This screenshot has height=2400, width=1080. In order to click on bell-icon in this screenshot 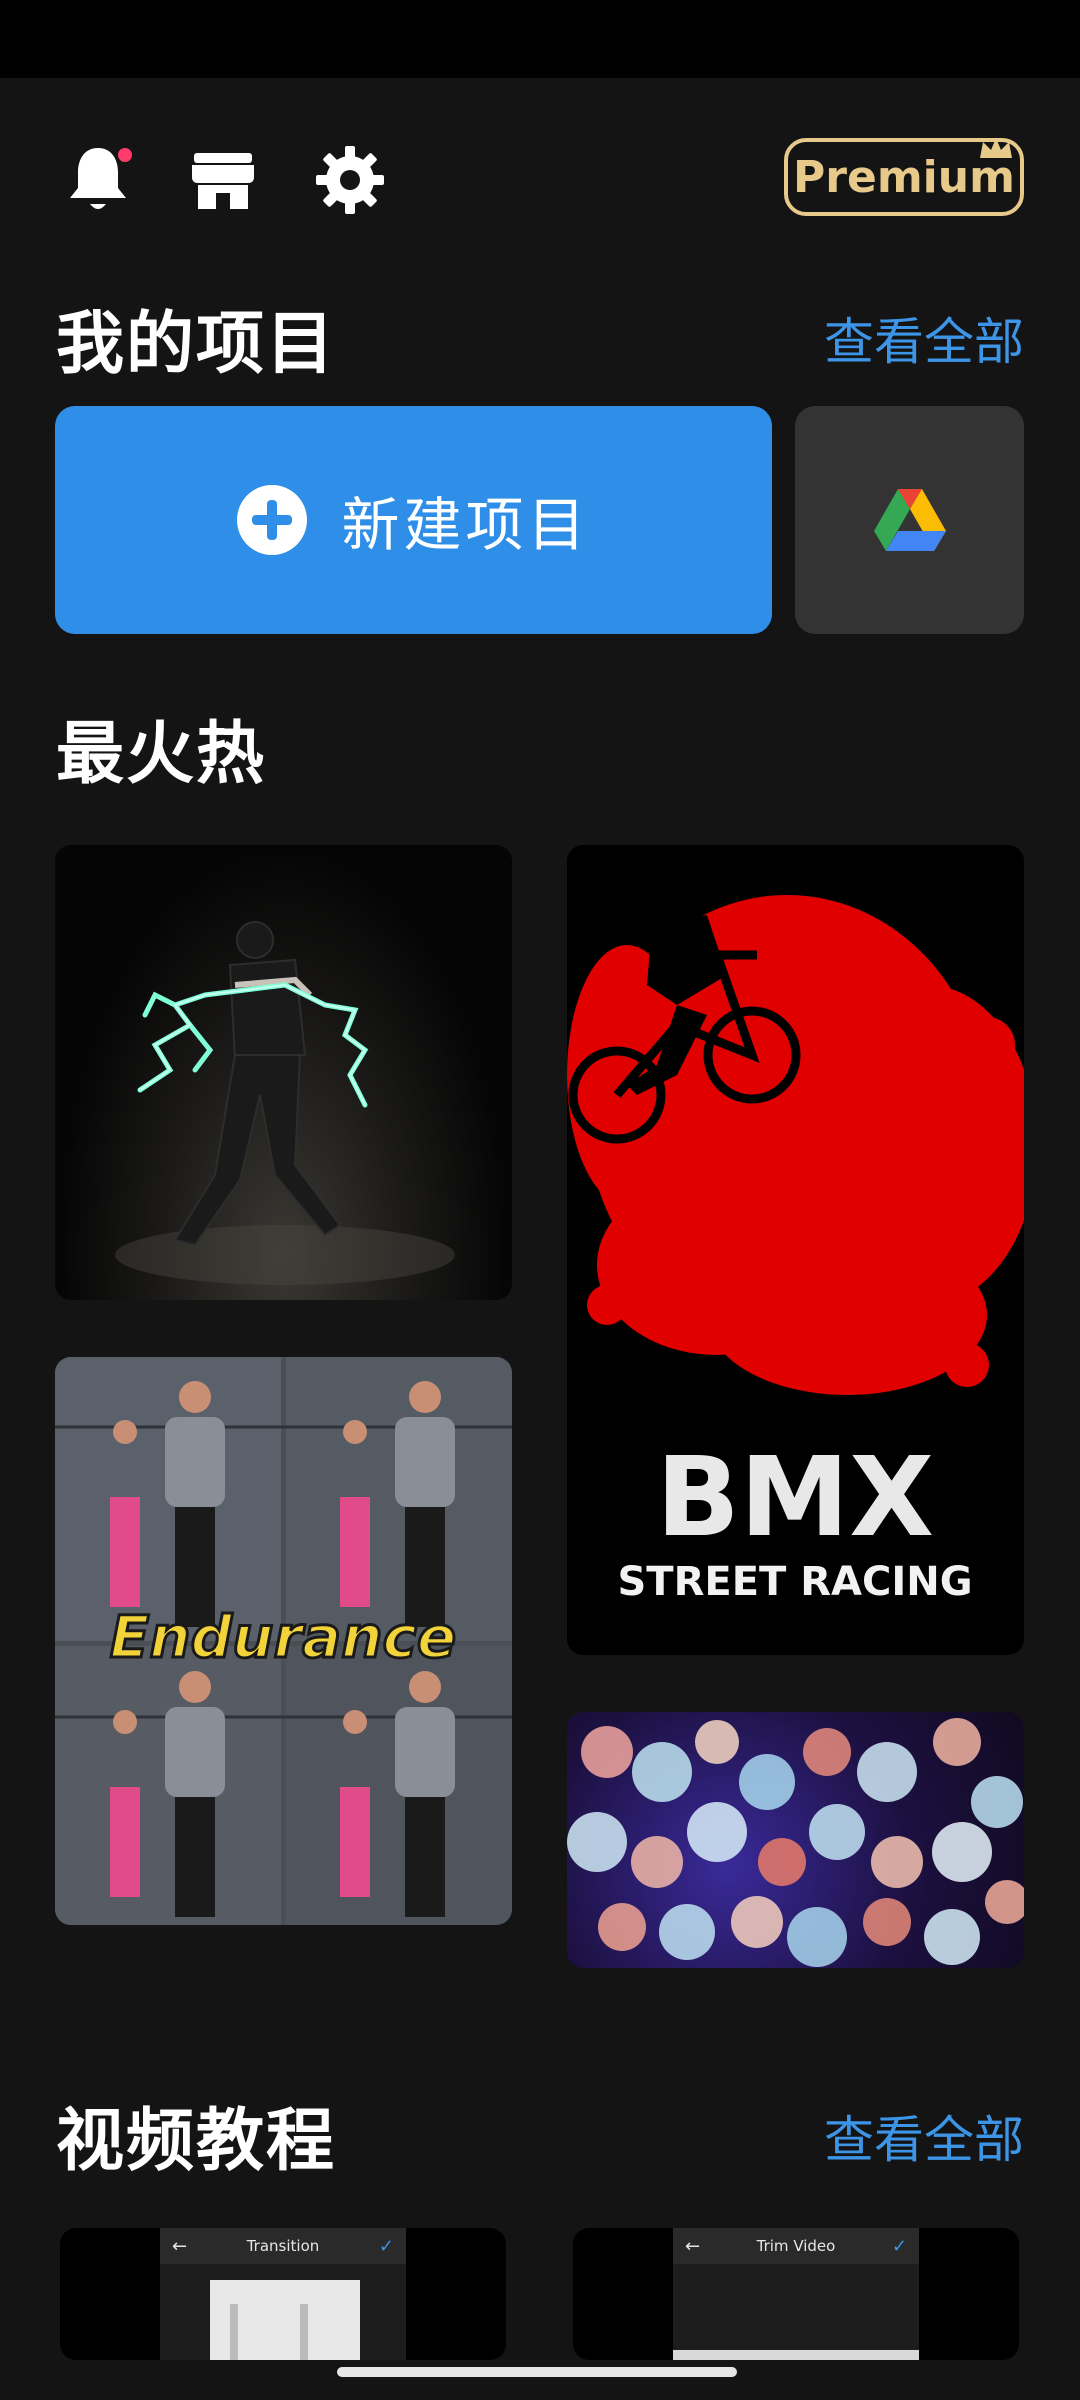, I will do `click(98, 180)`.